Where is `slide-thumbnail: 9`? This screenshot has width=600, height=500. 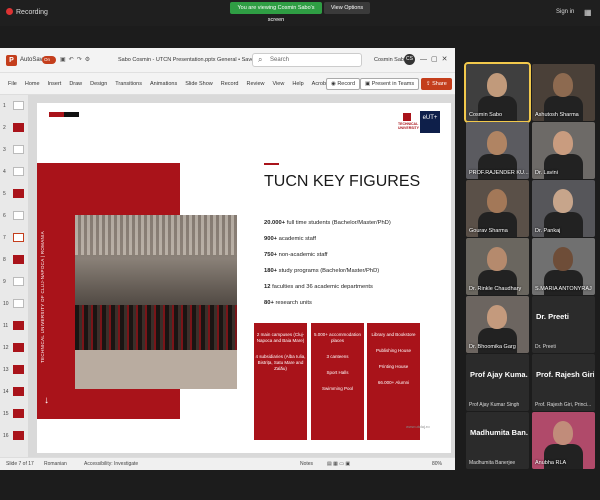
slide-thumbnail: 9 is located at coordinates (14, 282).